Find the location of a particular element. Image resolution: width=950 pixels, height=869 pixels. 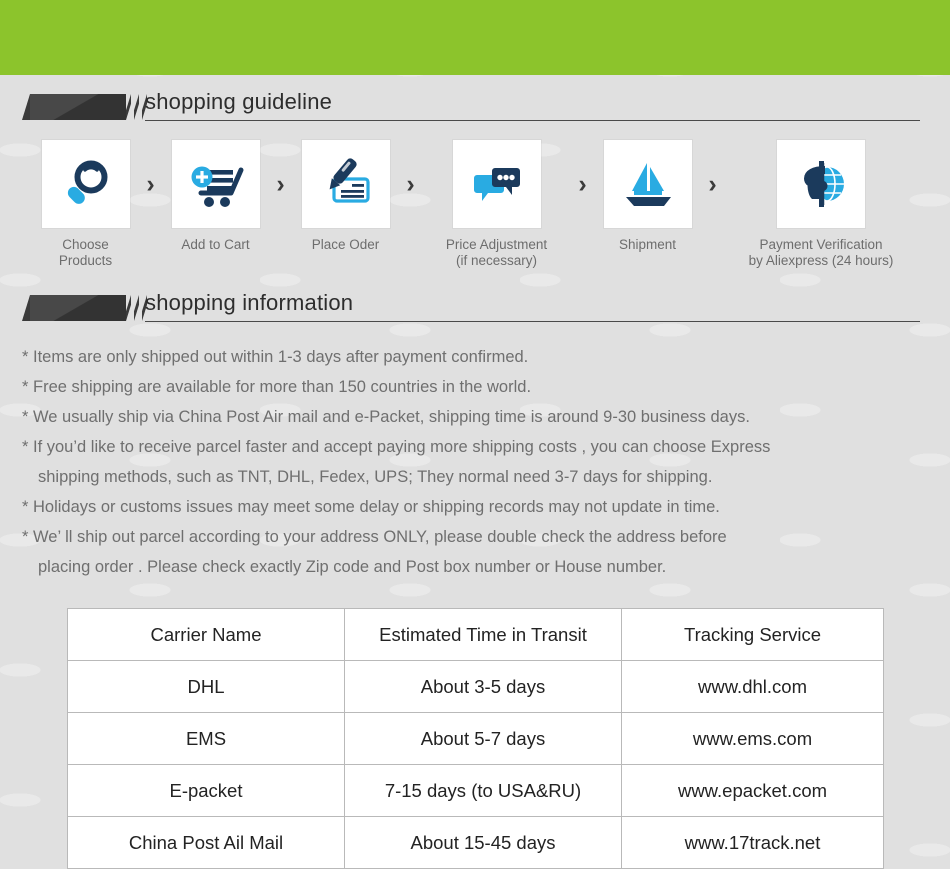

table-cell-carrier: EMS is located at coordinates (206, 738).